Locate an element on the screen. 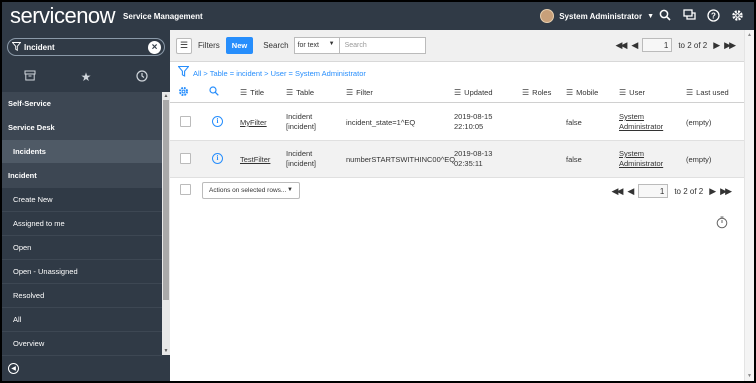 Image resolution: width=756 pixels, height=383 pixels. nav-item-assigned-to-me: Assigned to me is located at coordinates (82, 224).